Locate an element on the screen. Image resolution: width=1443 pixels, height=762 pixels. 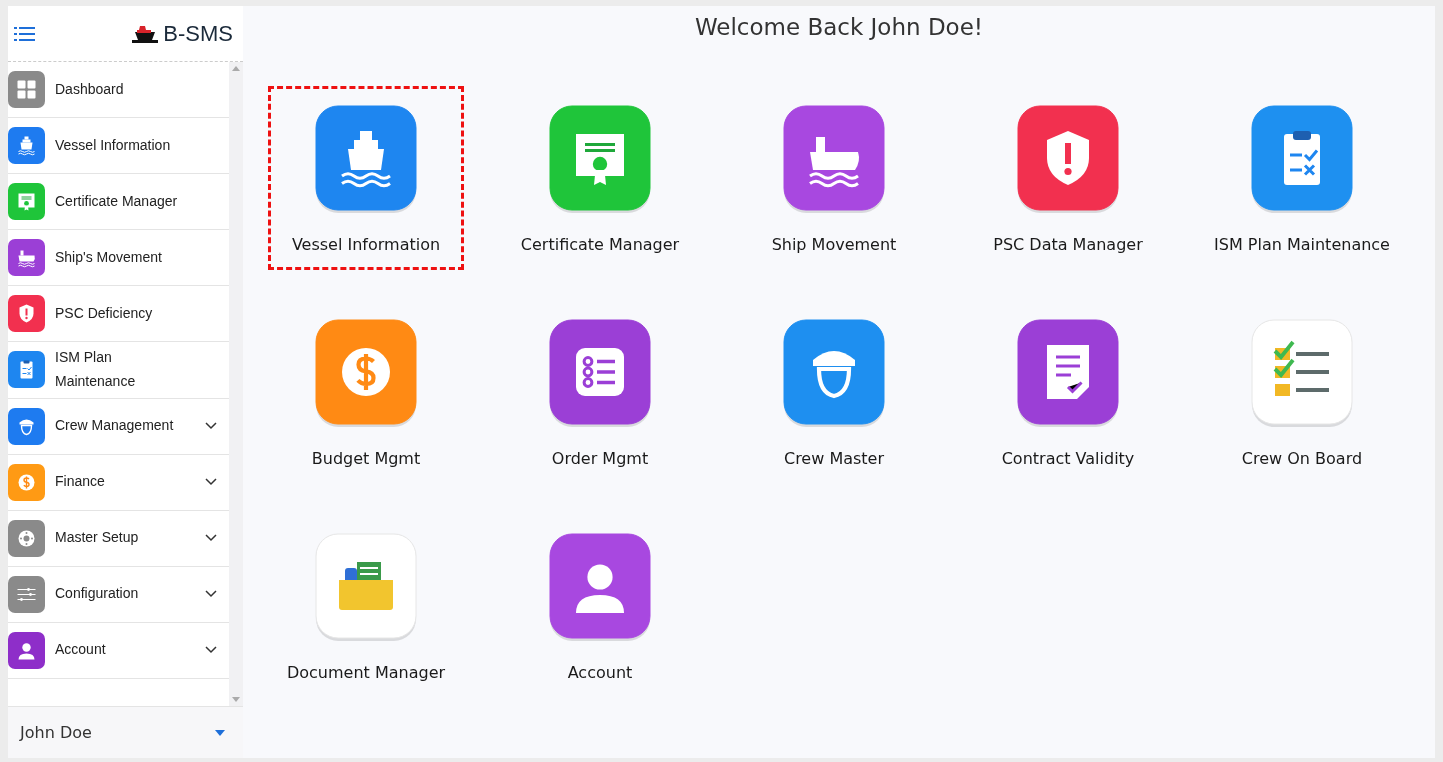
app-tile: ISM Plan Maintenance is located at coordinates (1302, 177).